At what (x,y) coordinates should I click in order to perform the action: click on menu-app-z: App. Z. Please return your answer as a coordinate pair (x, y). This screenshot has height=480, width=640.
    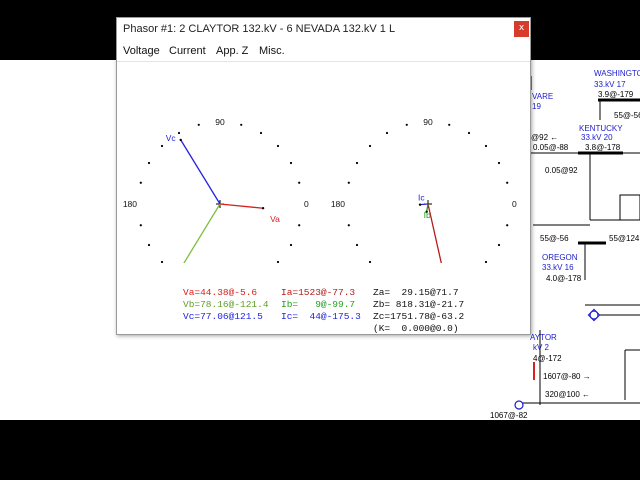
    Looking at the image, I should click on (232, 51).